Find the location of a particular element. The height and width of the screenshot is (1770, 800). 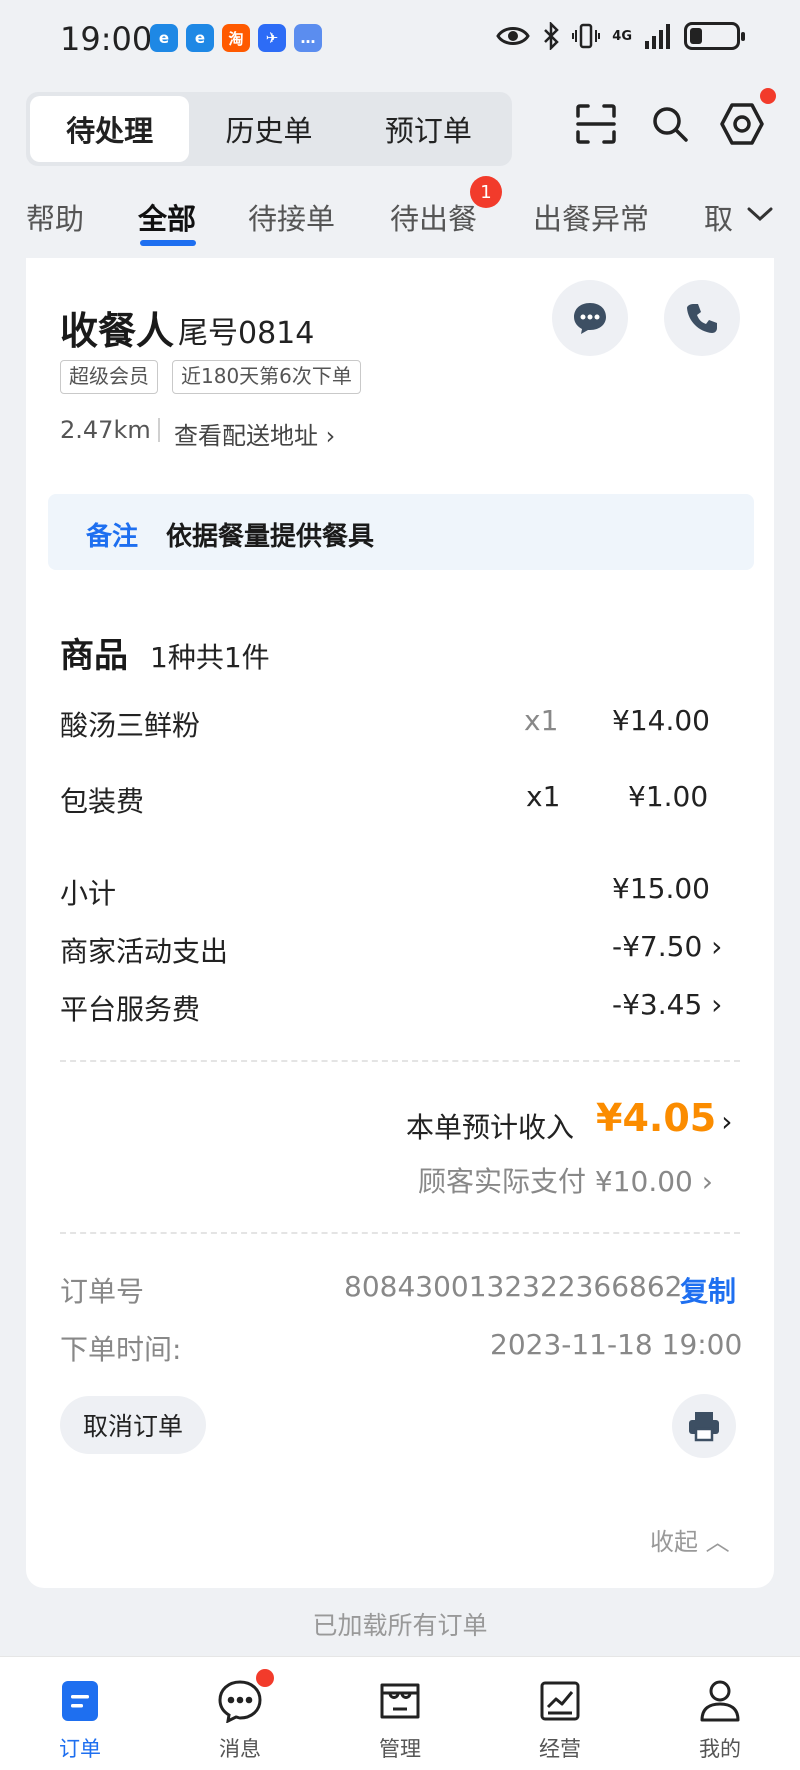

awaiting-meal-badge: 1 is located at coordinates (486, 192).